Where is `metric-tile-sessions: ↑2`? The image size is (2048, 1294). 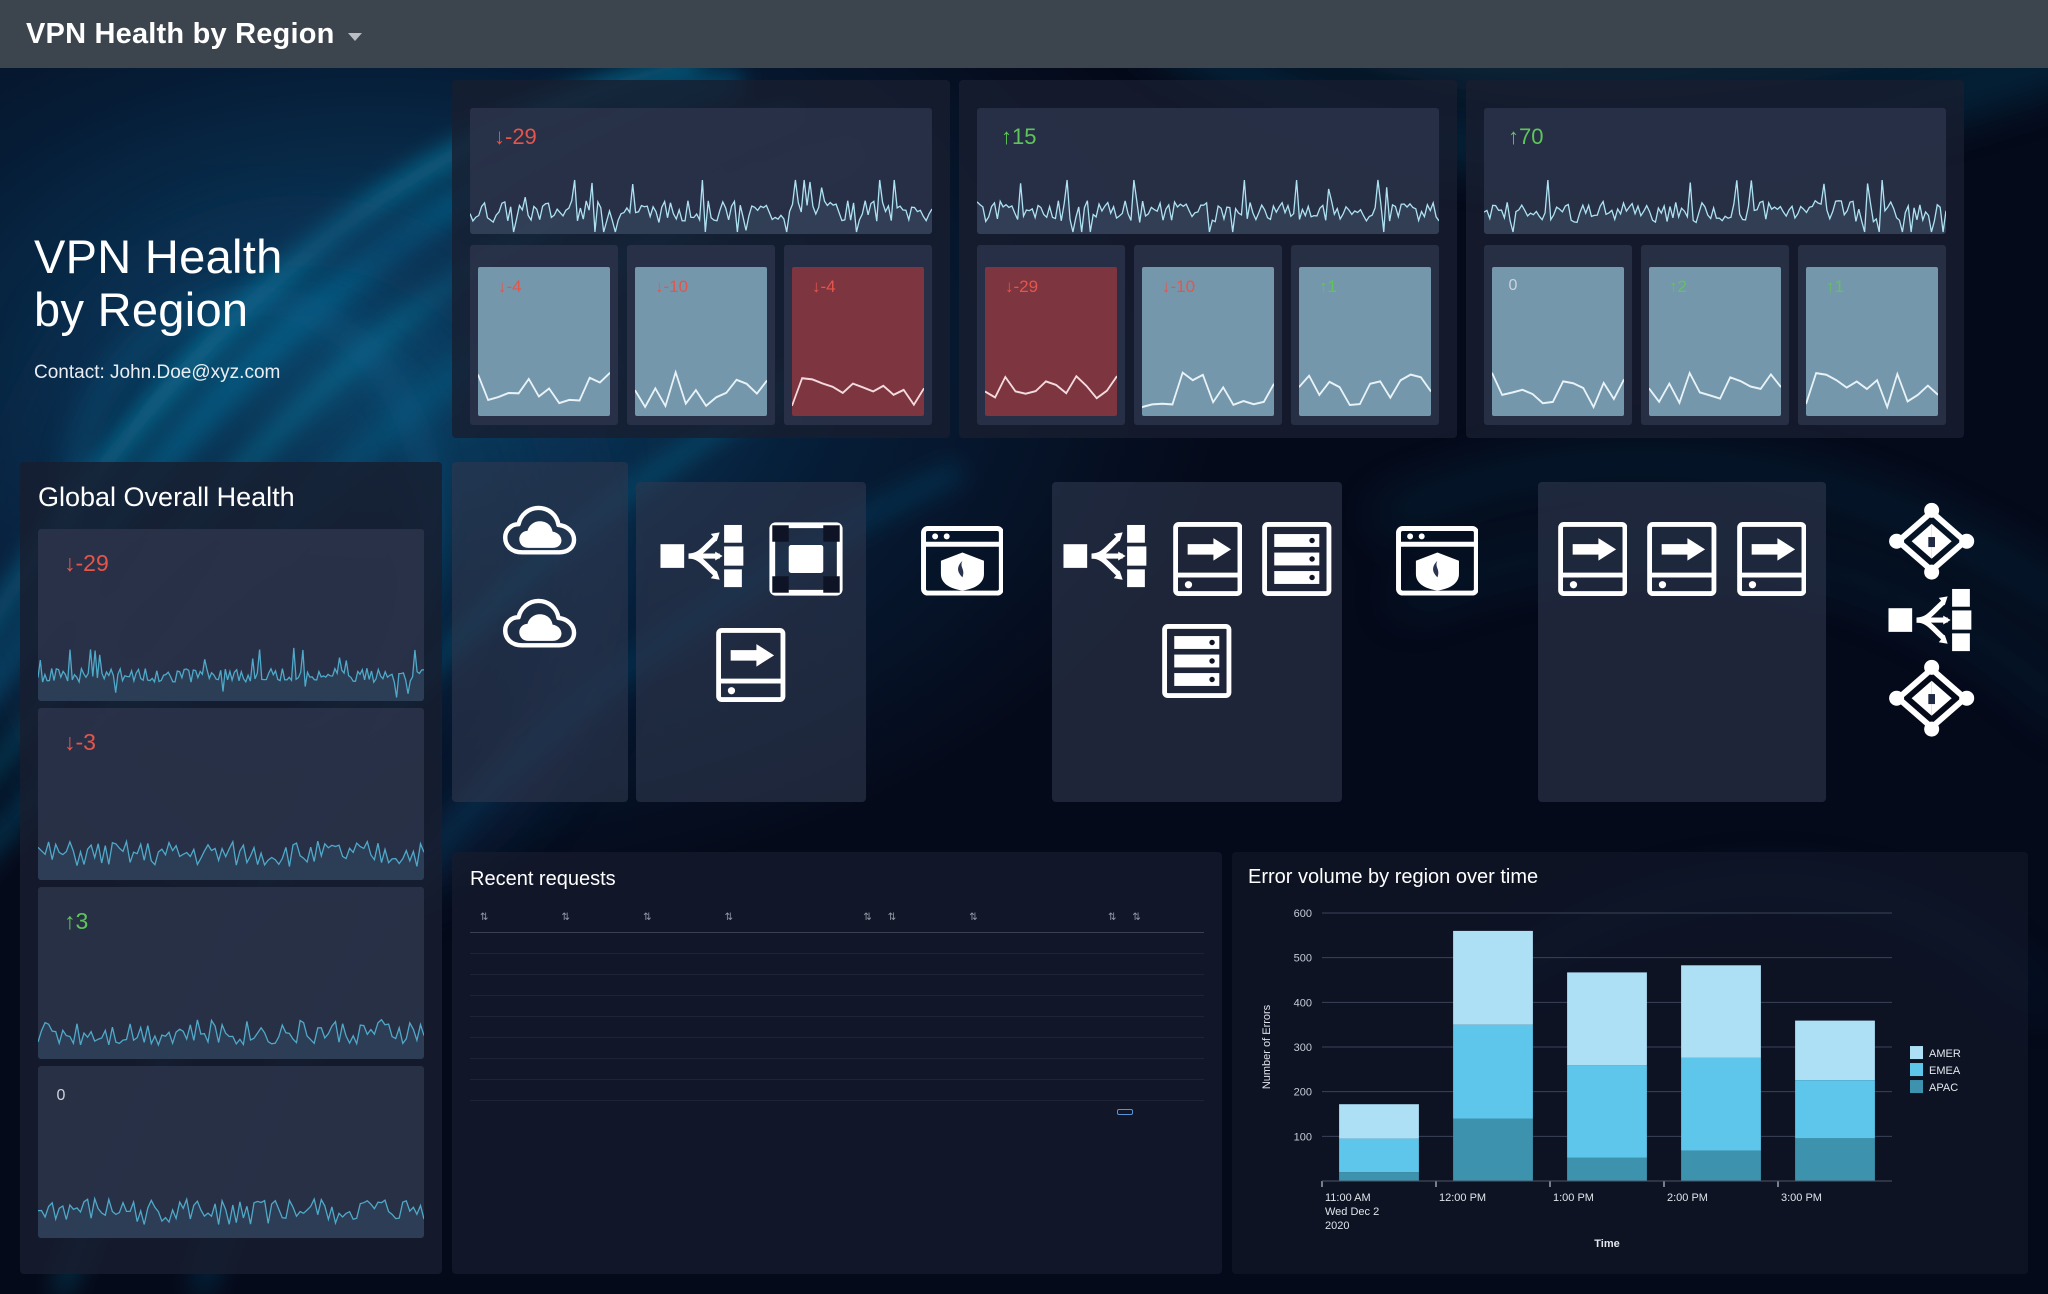 metric-tile-sessions: ↑2 is located at coordinates (1715, 335).